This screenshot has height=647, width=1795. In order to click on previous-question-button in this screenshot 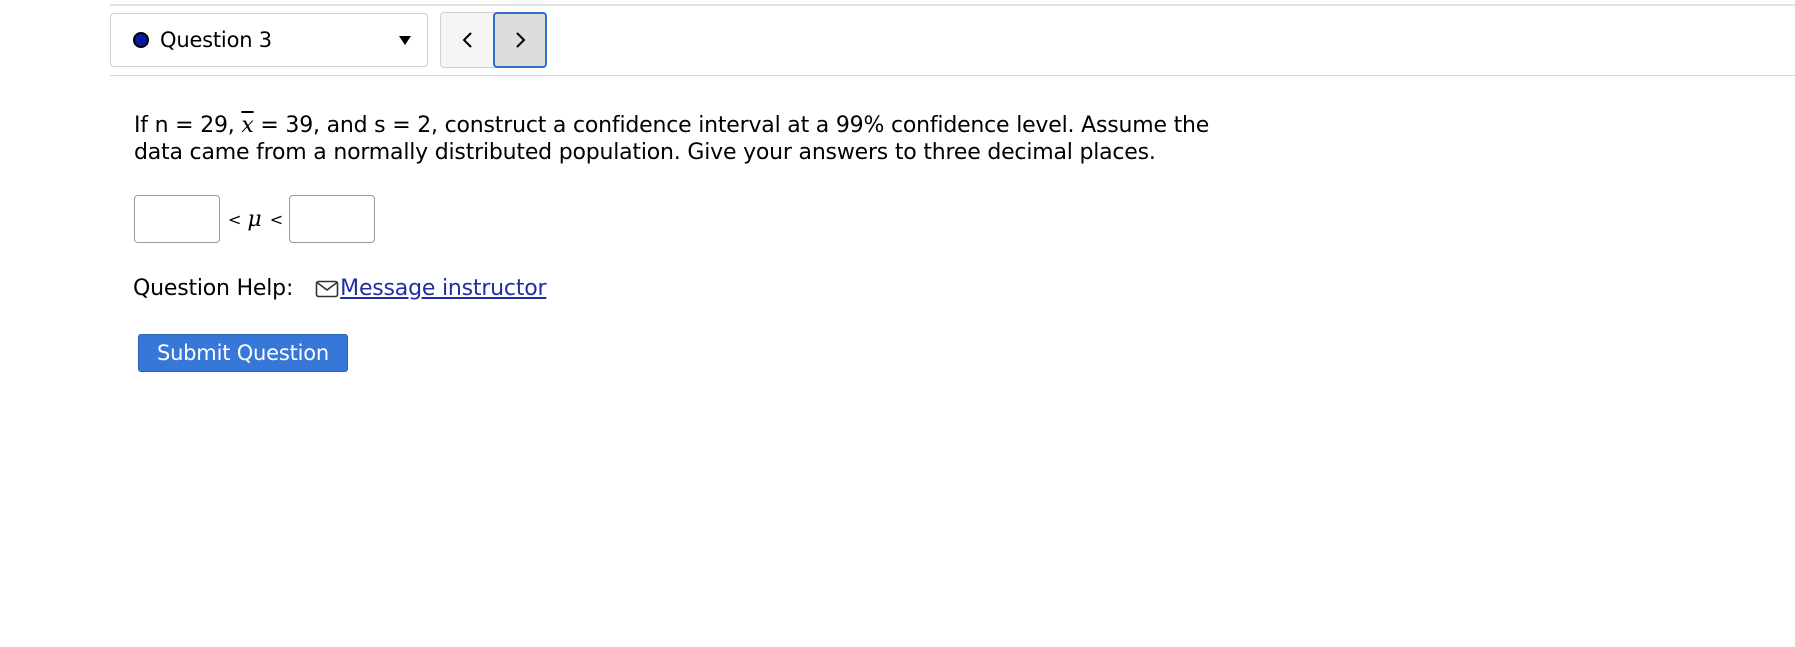, I will do `click(467, 40)`.